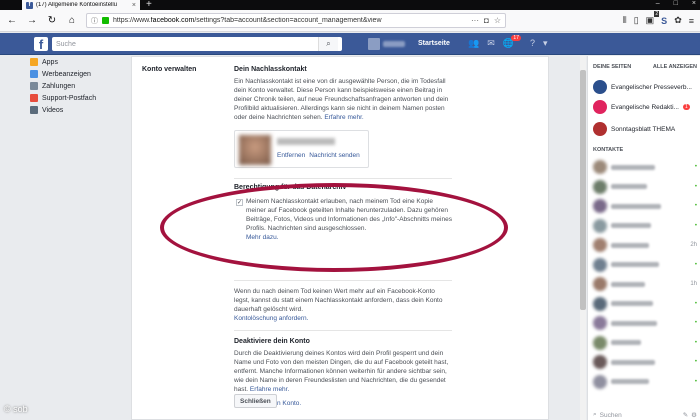 The height and width of the screenshot is (420, 700). I want to click on help-icon: ?, so click(532, 43).